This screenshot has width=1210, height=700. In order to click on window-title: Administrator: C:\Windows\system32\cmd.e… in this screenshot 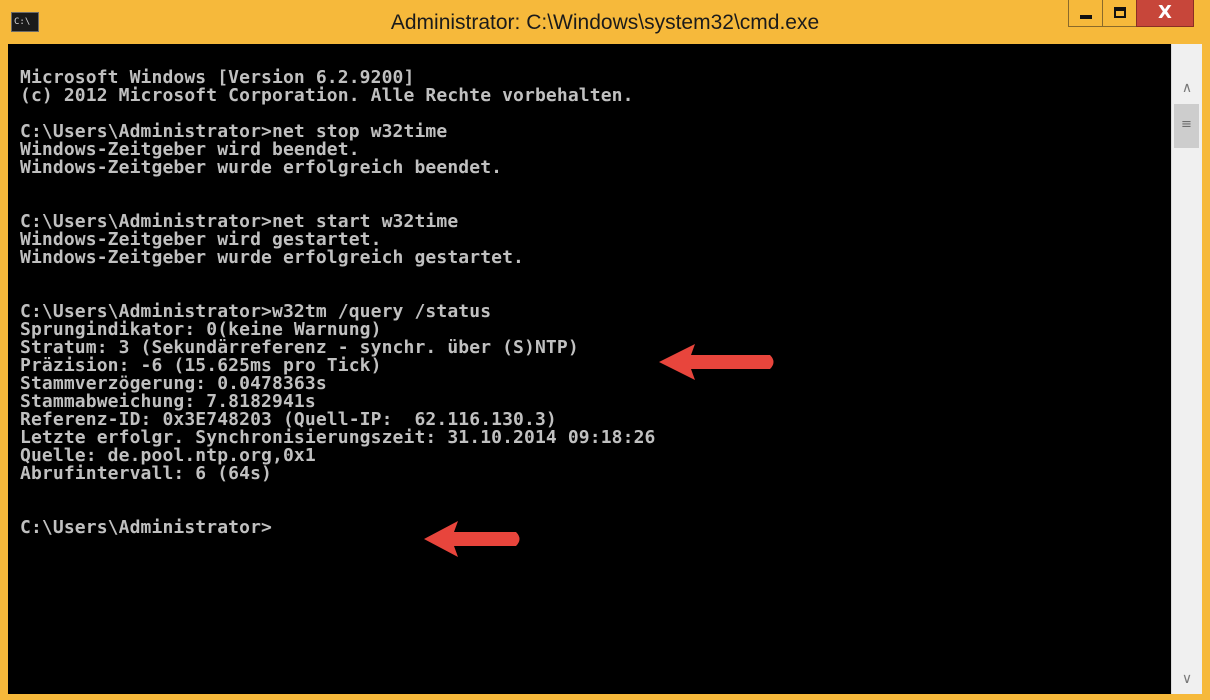, I will do `click(605, 22)`.